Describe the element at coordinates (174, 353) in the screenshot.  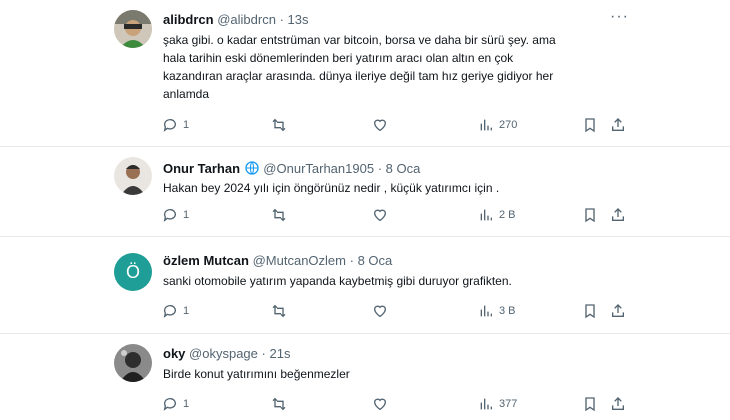
I see `display-name: oky` at that location.